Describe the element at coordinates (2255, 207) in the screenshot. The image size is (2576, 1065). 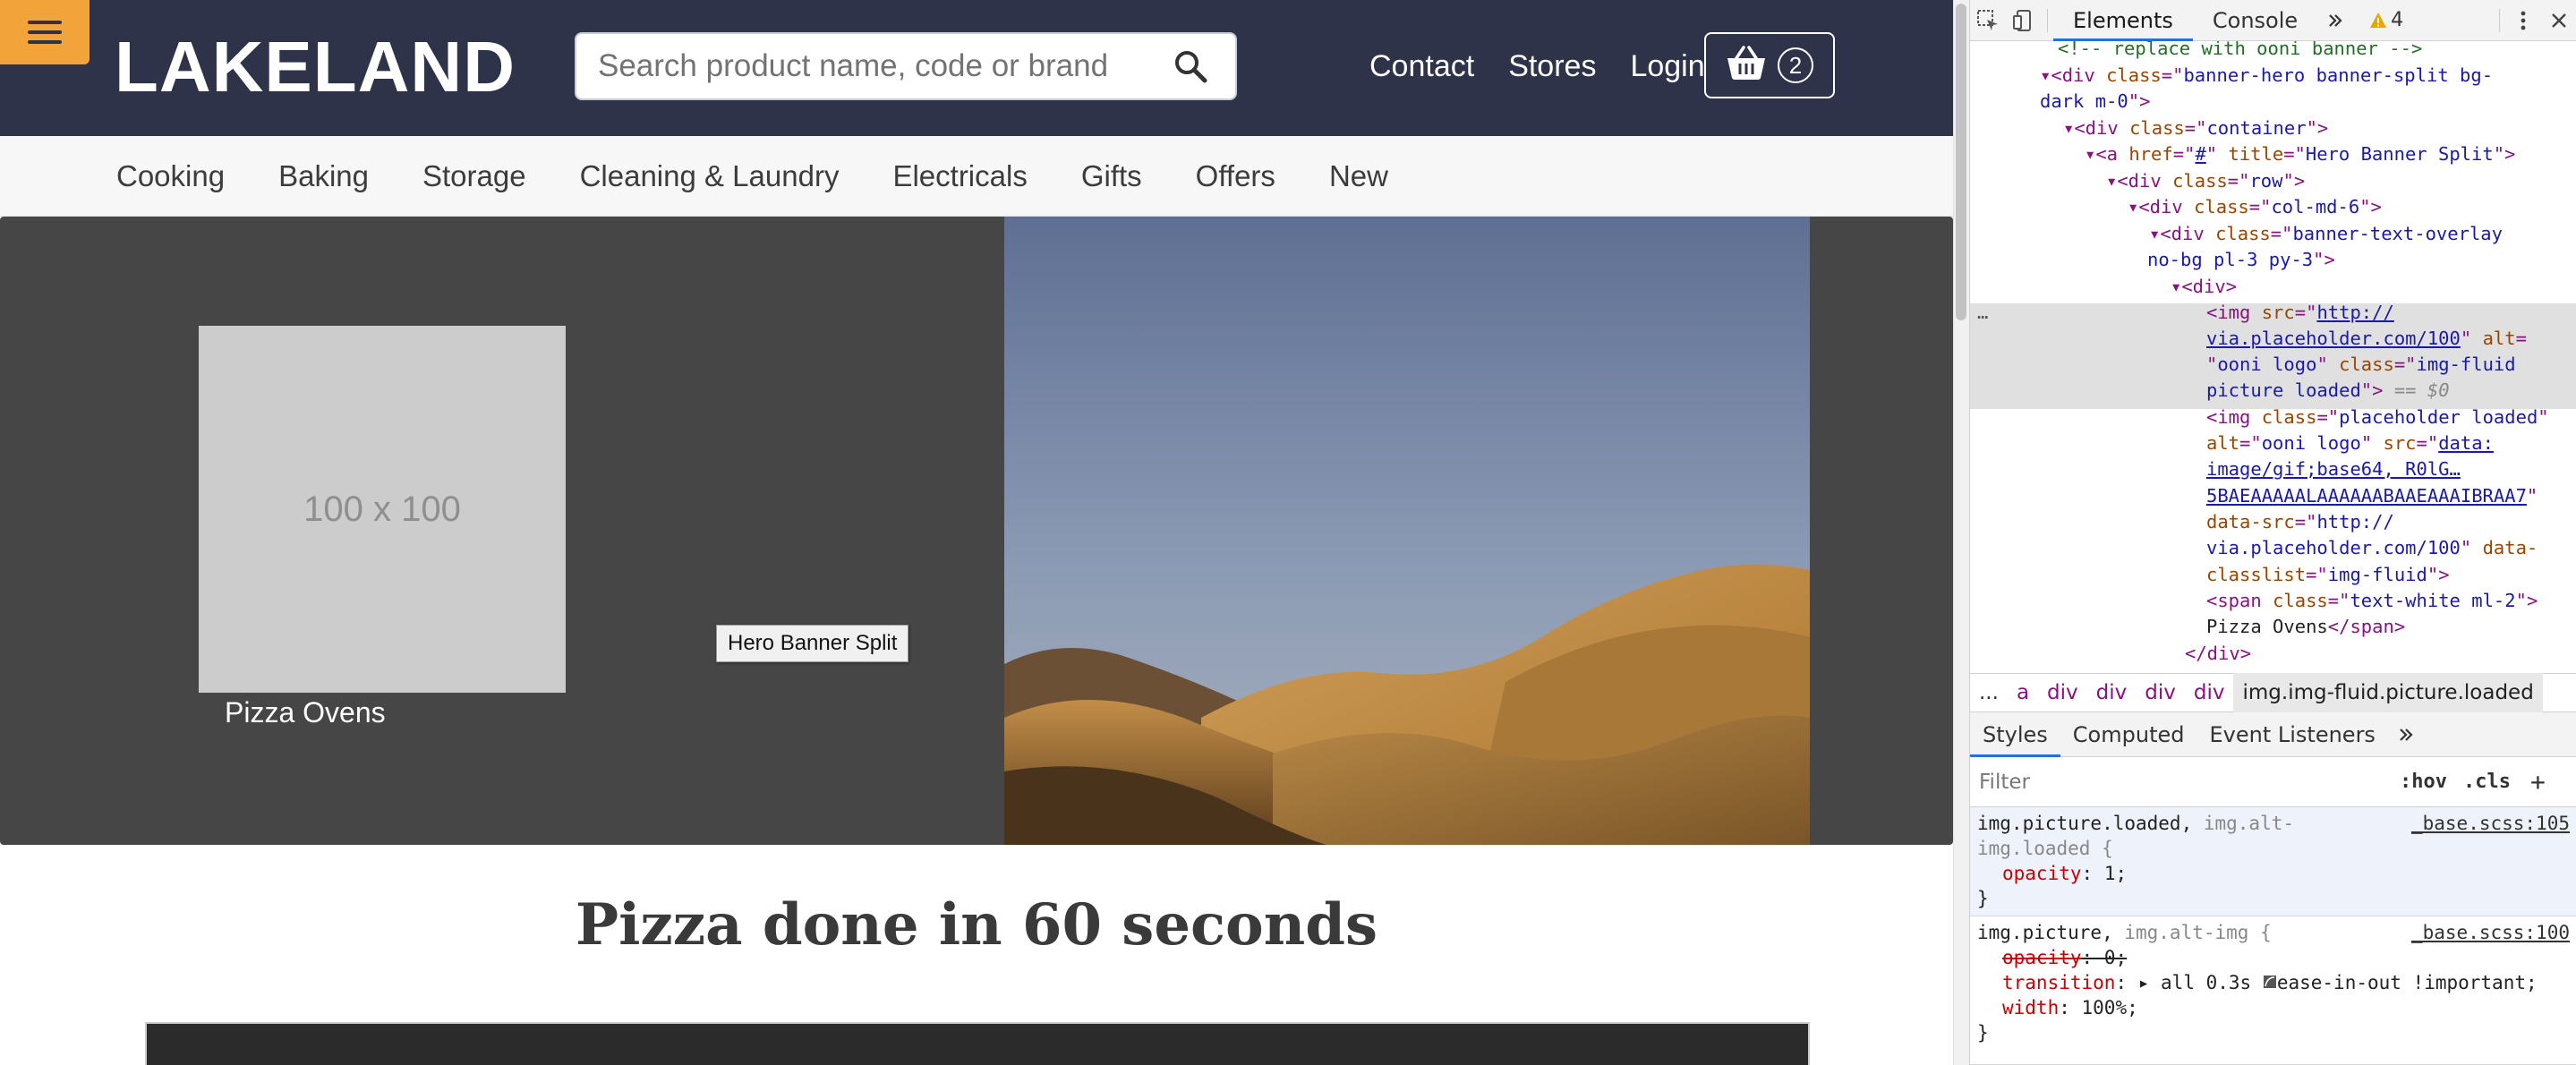
I see `dom-node-col: ▾<div class="col-md-6">` at that location.